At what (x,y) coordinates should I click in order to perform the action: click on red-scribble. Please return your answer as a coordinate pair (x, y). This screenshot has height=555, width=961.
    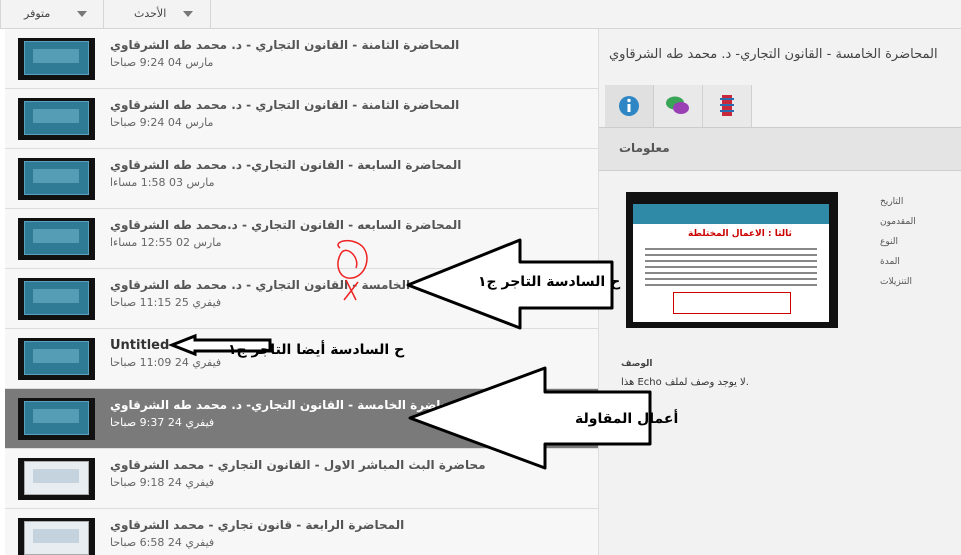
    Looking at the image, I should click on (352, 270).